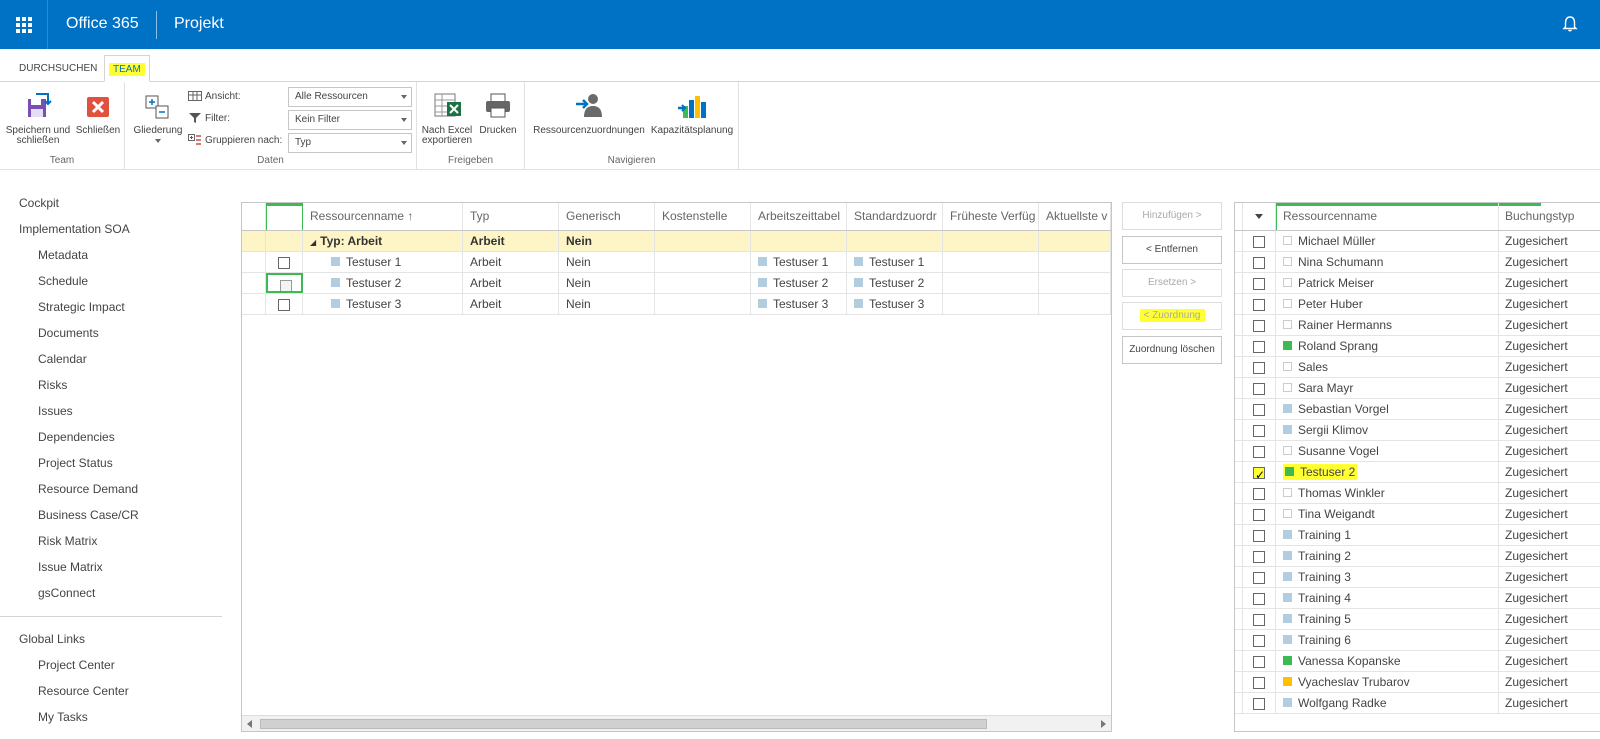  What do you see at coordinates (1417, 304) in the screenshot?
I see `list-item: Peter Huber Zugesichert` at bounding box center [1417, 304].